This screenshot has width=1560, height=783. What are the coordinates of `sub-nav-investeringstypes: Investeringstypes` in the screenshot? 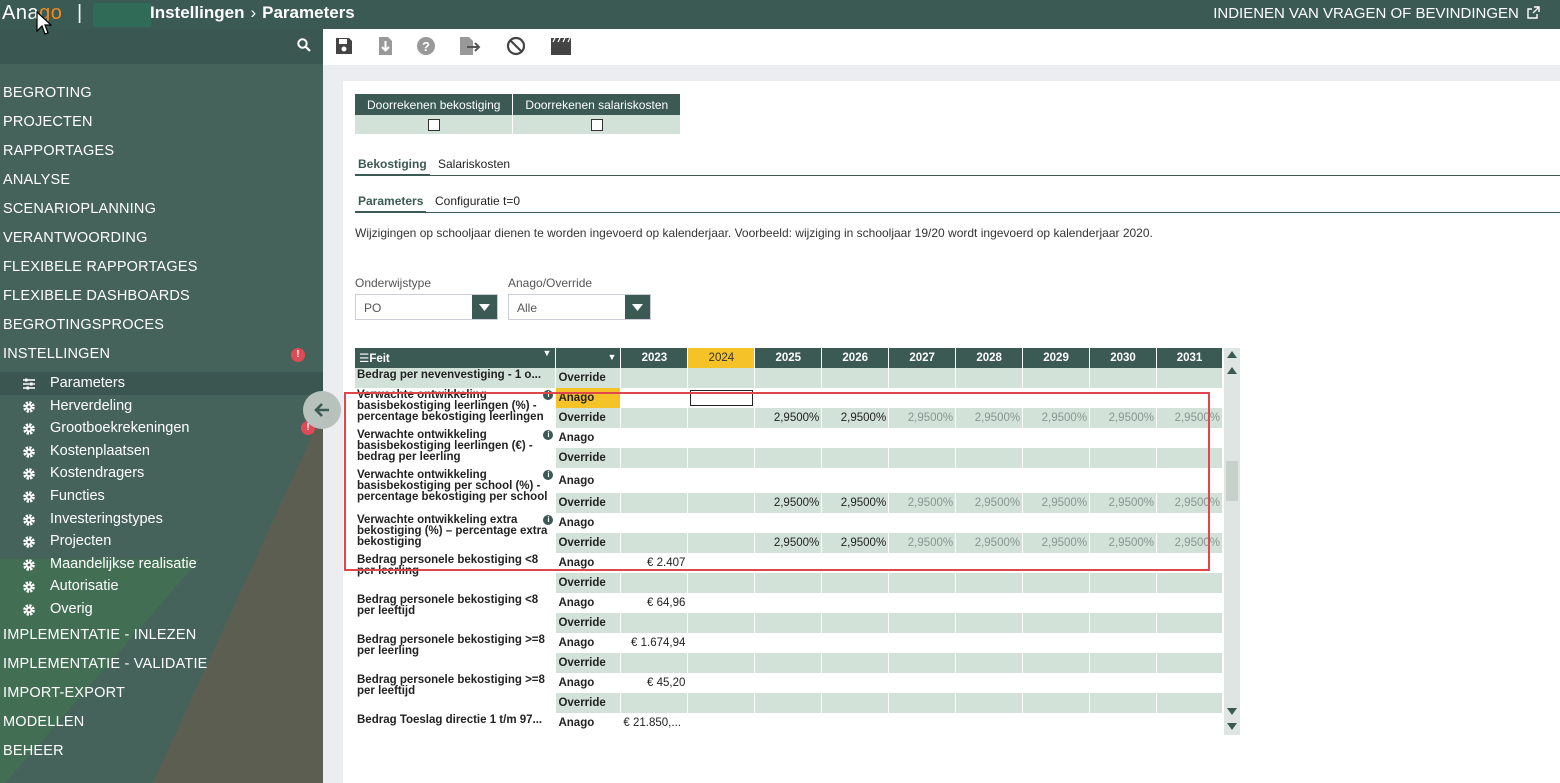 It's located at (161, 519).